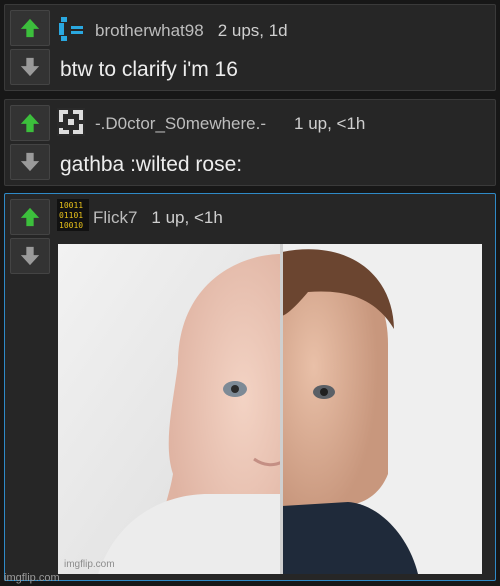 The width and height of the screenshot is (500, 586). I want to click on pixel-square-logo-icon, so click(71, 122).